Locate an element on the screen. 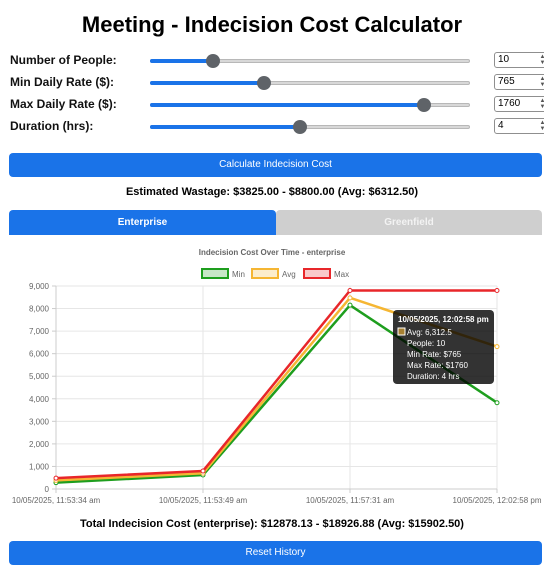 The width and height of the screenshot is (544, 579). y-tick-label: 8,000 is located at coordinates (39, 309).